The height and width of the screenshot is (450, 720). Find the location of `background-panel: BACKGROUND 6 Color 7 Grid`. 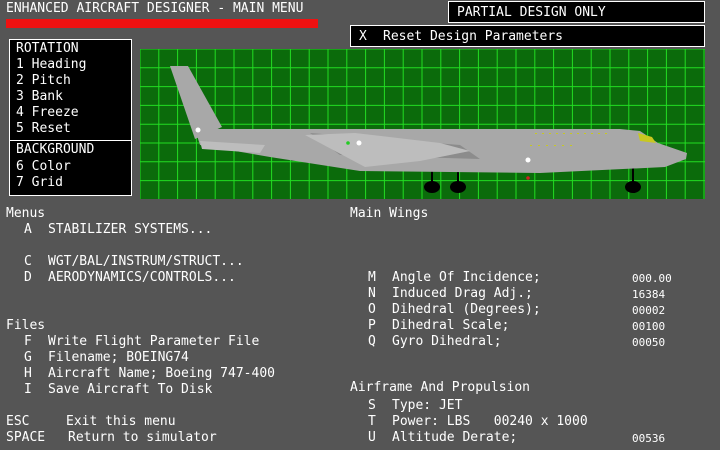

background-panel: BACKGROUND 6 Color 7 Grid is located at coordinates (70, 168).